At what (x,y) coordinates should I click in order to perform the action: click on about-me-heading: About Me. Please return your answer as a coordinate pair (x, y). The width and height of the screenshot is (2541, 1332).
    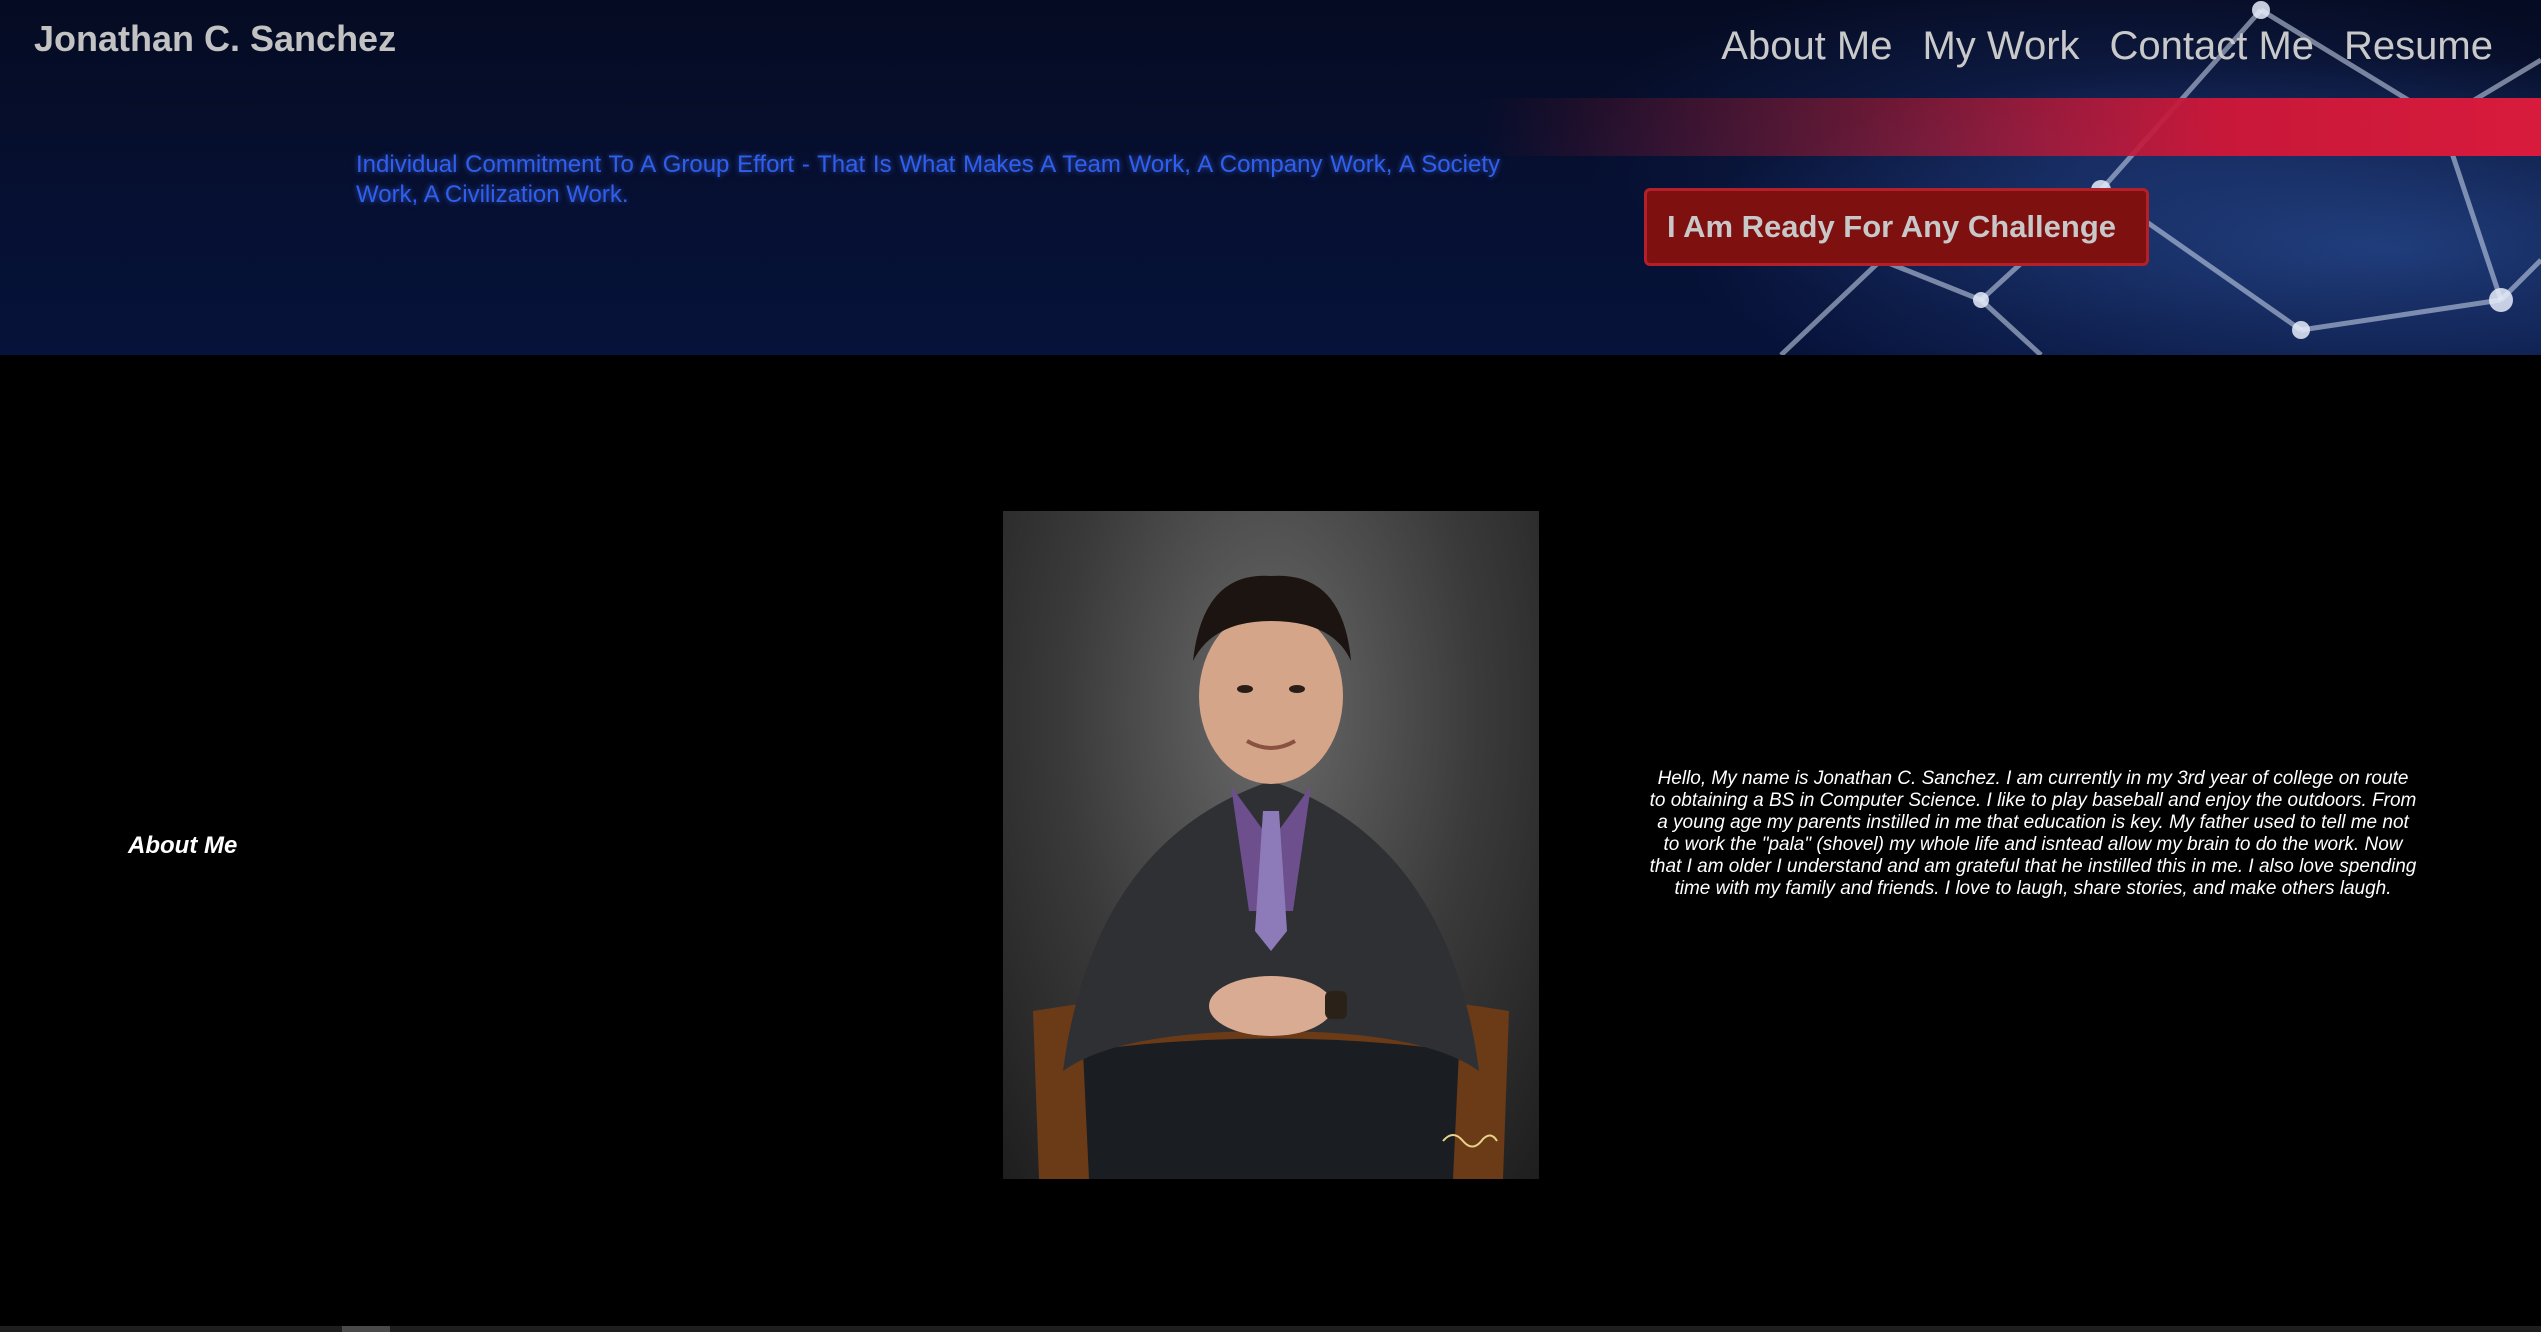
    Looking at the image, I should click on (183, 845).